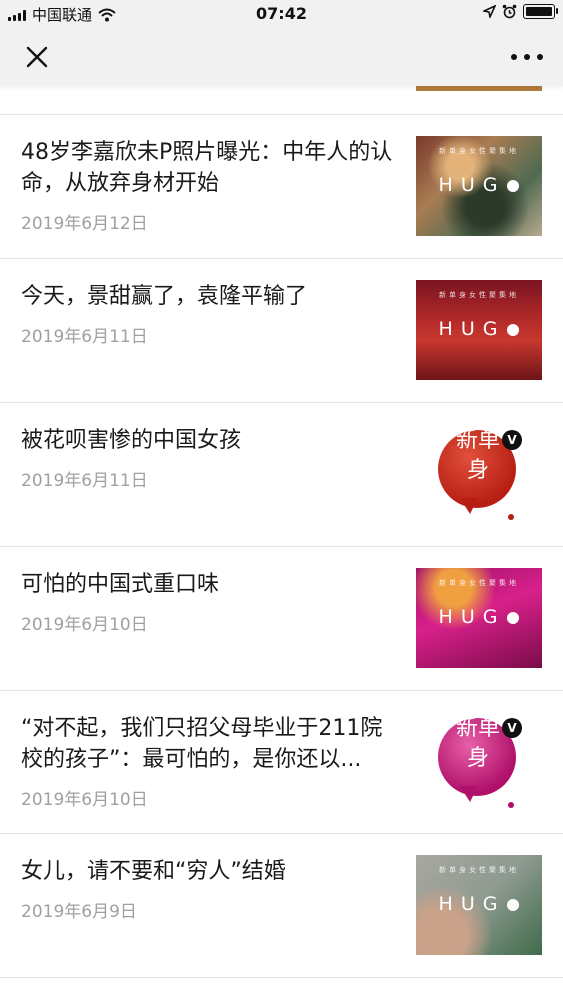  What do you see at coordinates (281, 57) in the screenshot?
I see `nav-bar` at bounding box center [281, 57].